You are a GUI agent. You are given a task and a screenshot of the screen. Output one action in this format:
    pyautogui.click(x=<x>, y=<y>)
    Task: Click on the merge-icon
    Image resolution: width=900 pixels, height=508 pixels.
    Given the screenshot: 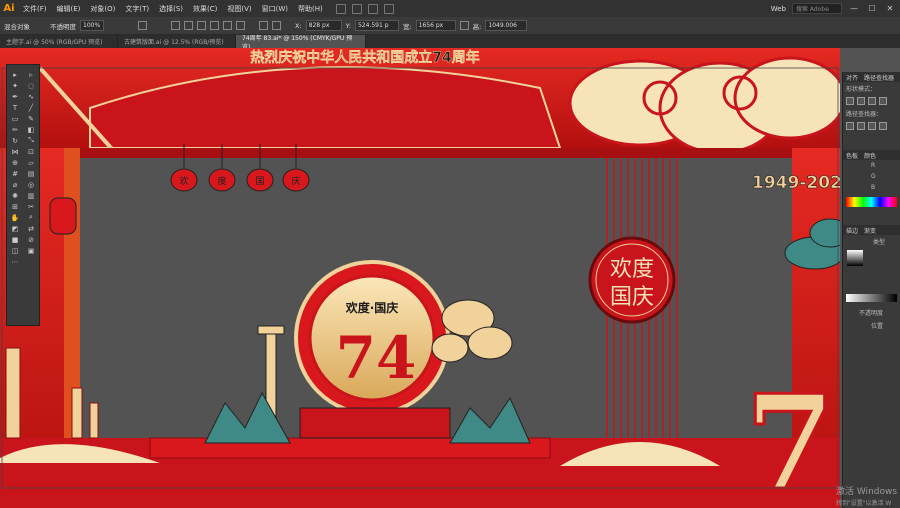 What is the action you would take?
    pyautogui.click(x=872, y=126)
    